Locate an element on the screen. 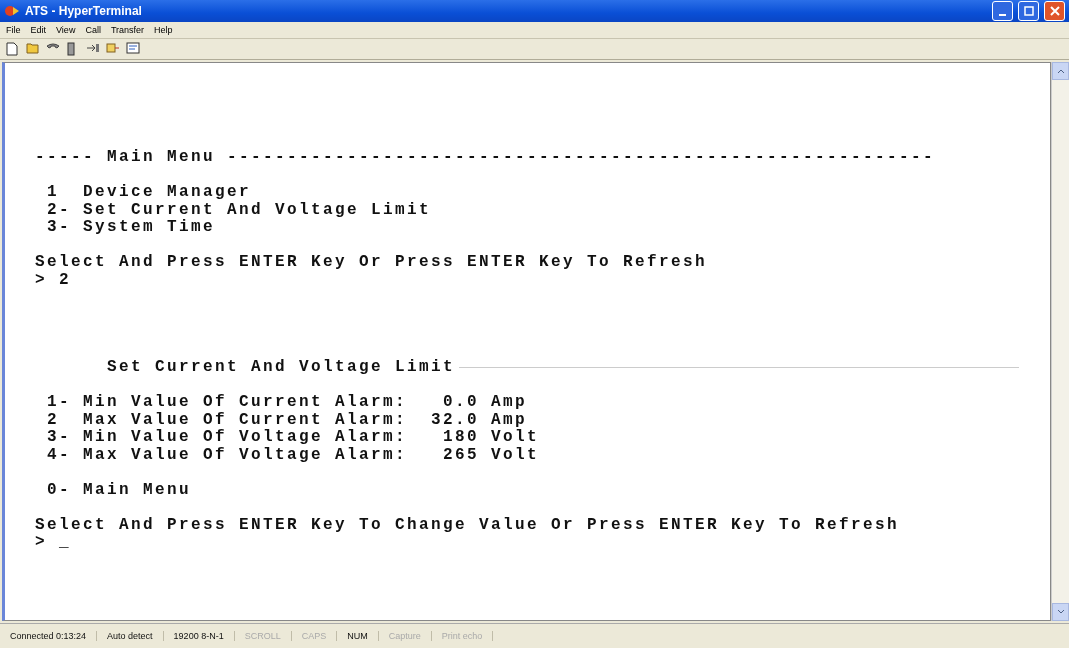 The height and width of the screenshot is (648, 1069). terminal-line: 2 Max Value Of Current Alarm: 32.0 Amp is located at coordinates (287, 420).